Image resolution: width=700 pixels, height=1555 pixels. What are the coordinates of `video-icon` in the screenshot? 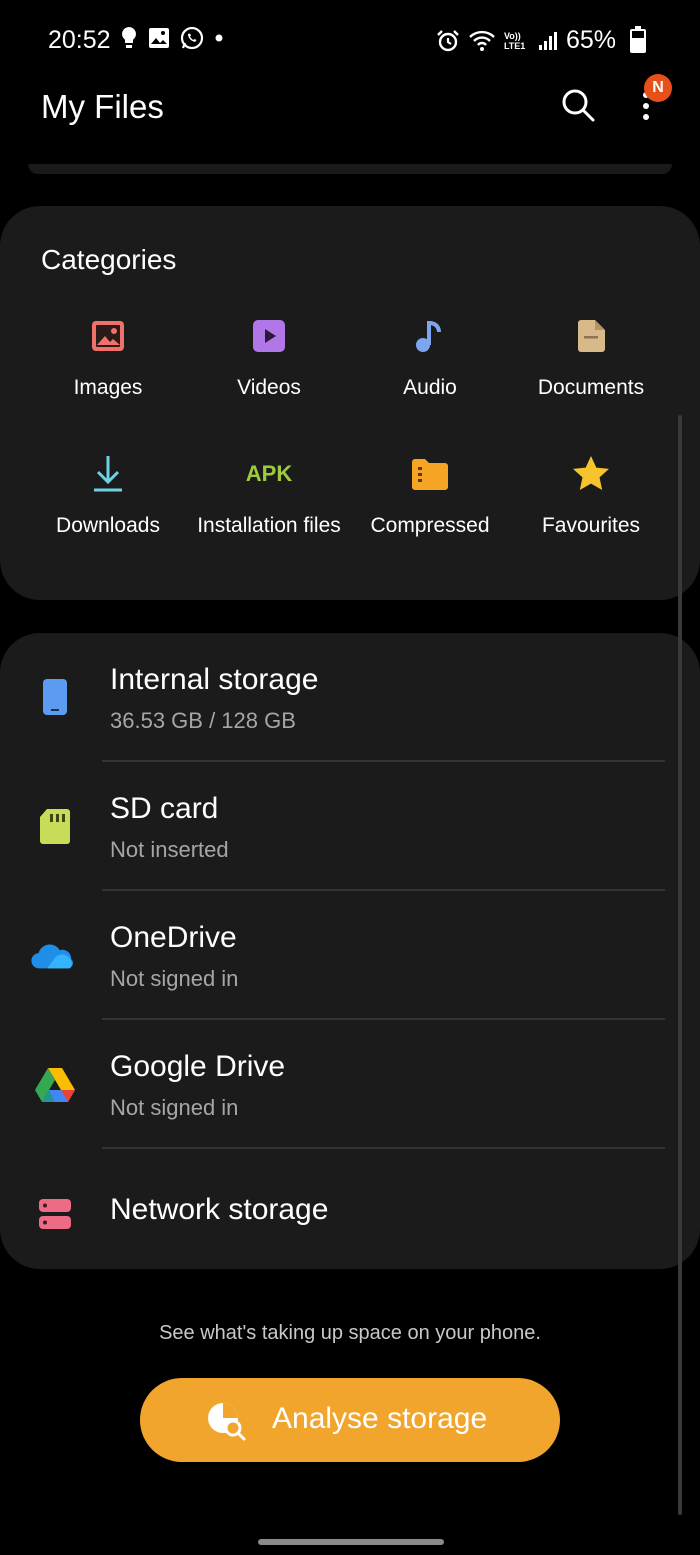 It's located at (269, 336).